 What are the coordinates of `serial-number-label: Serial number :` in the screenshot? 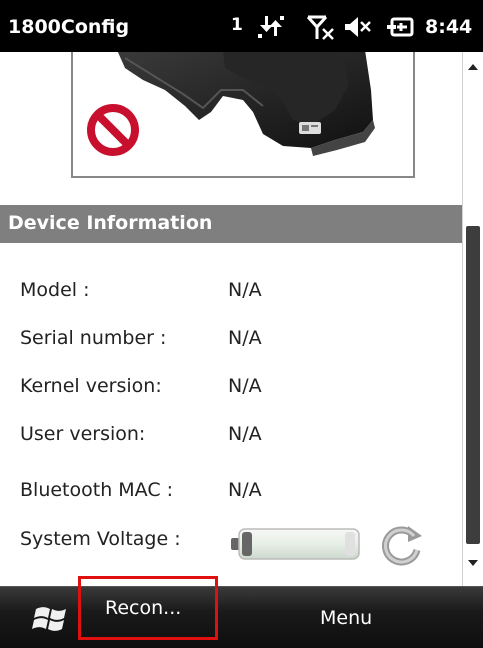 It's located at (93, 338).